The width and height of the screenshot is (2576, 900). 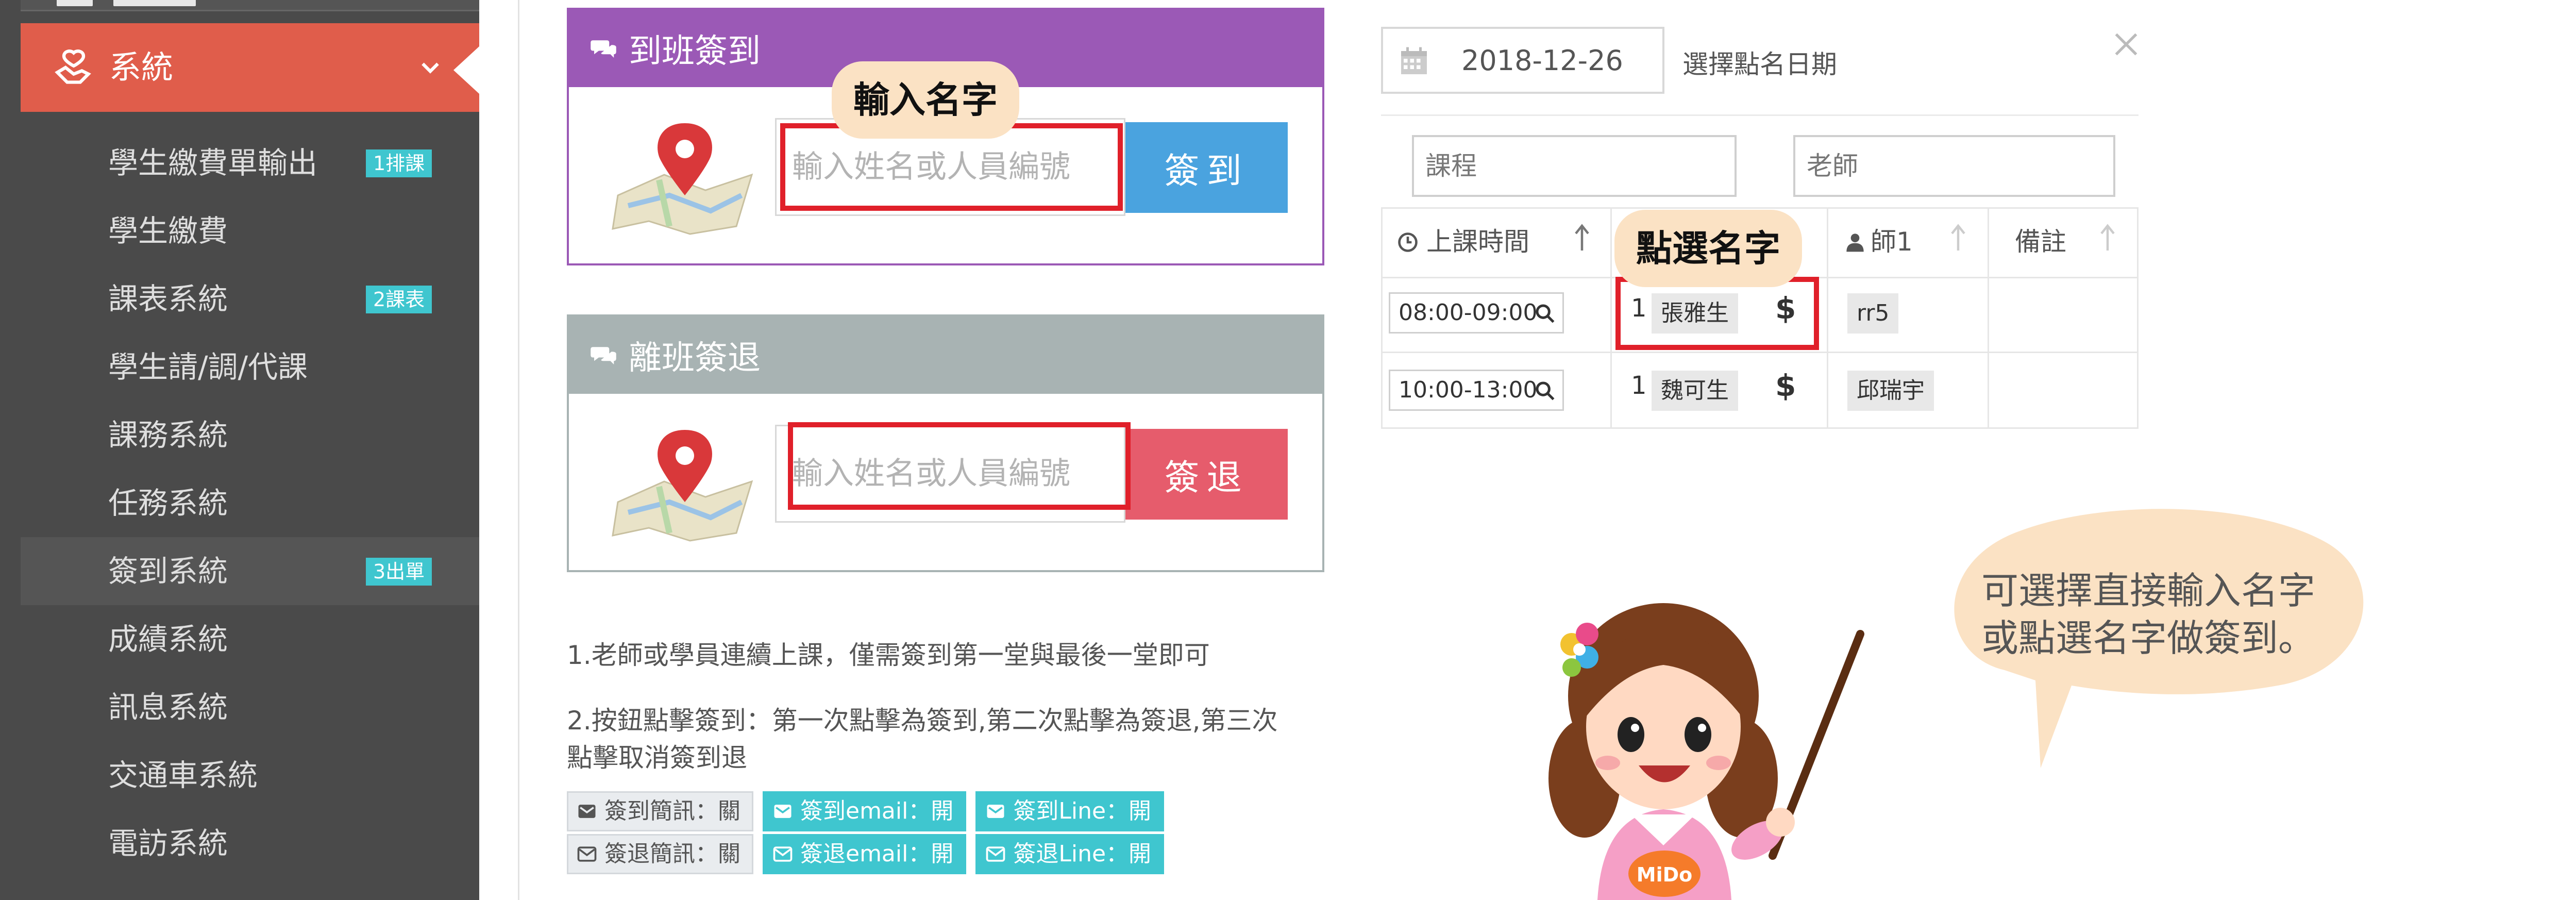 I want to click on checkout-panel: 離班簽退 簽退, so click(x=945, y=443).